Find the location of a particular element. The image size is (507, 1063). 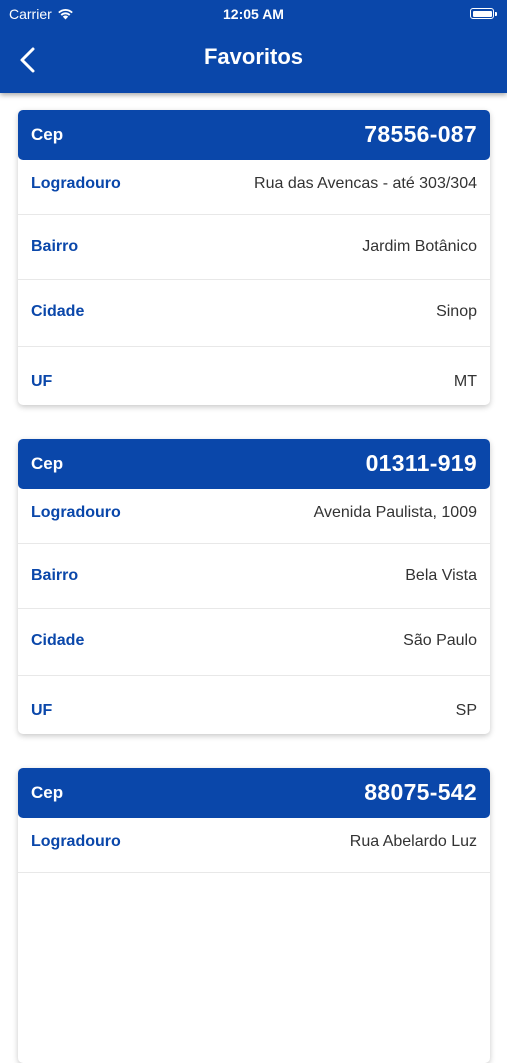

row-value: SP is located at coordinates (466, 710).